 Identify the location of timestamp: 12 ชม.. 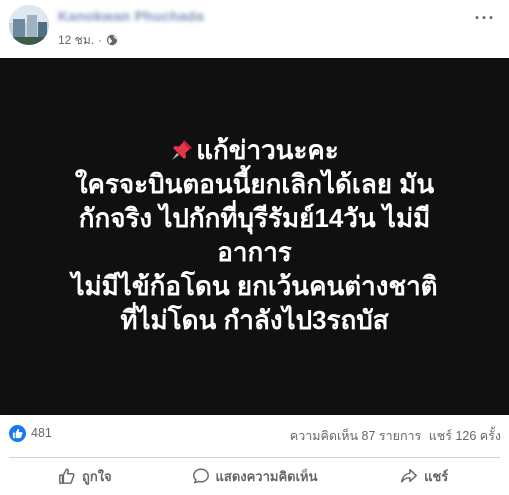
(76, 40).